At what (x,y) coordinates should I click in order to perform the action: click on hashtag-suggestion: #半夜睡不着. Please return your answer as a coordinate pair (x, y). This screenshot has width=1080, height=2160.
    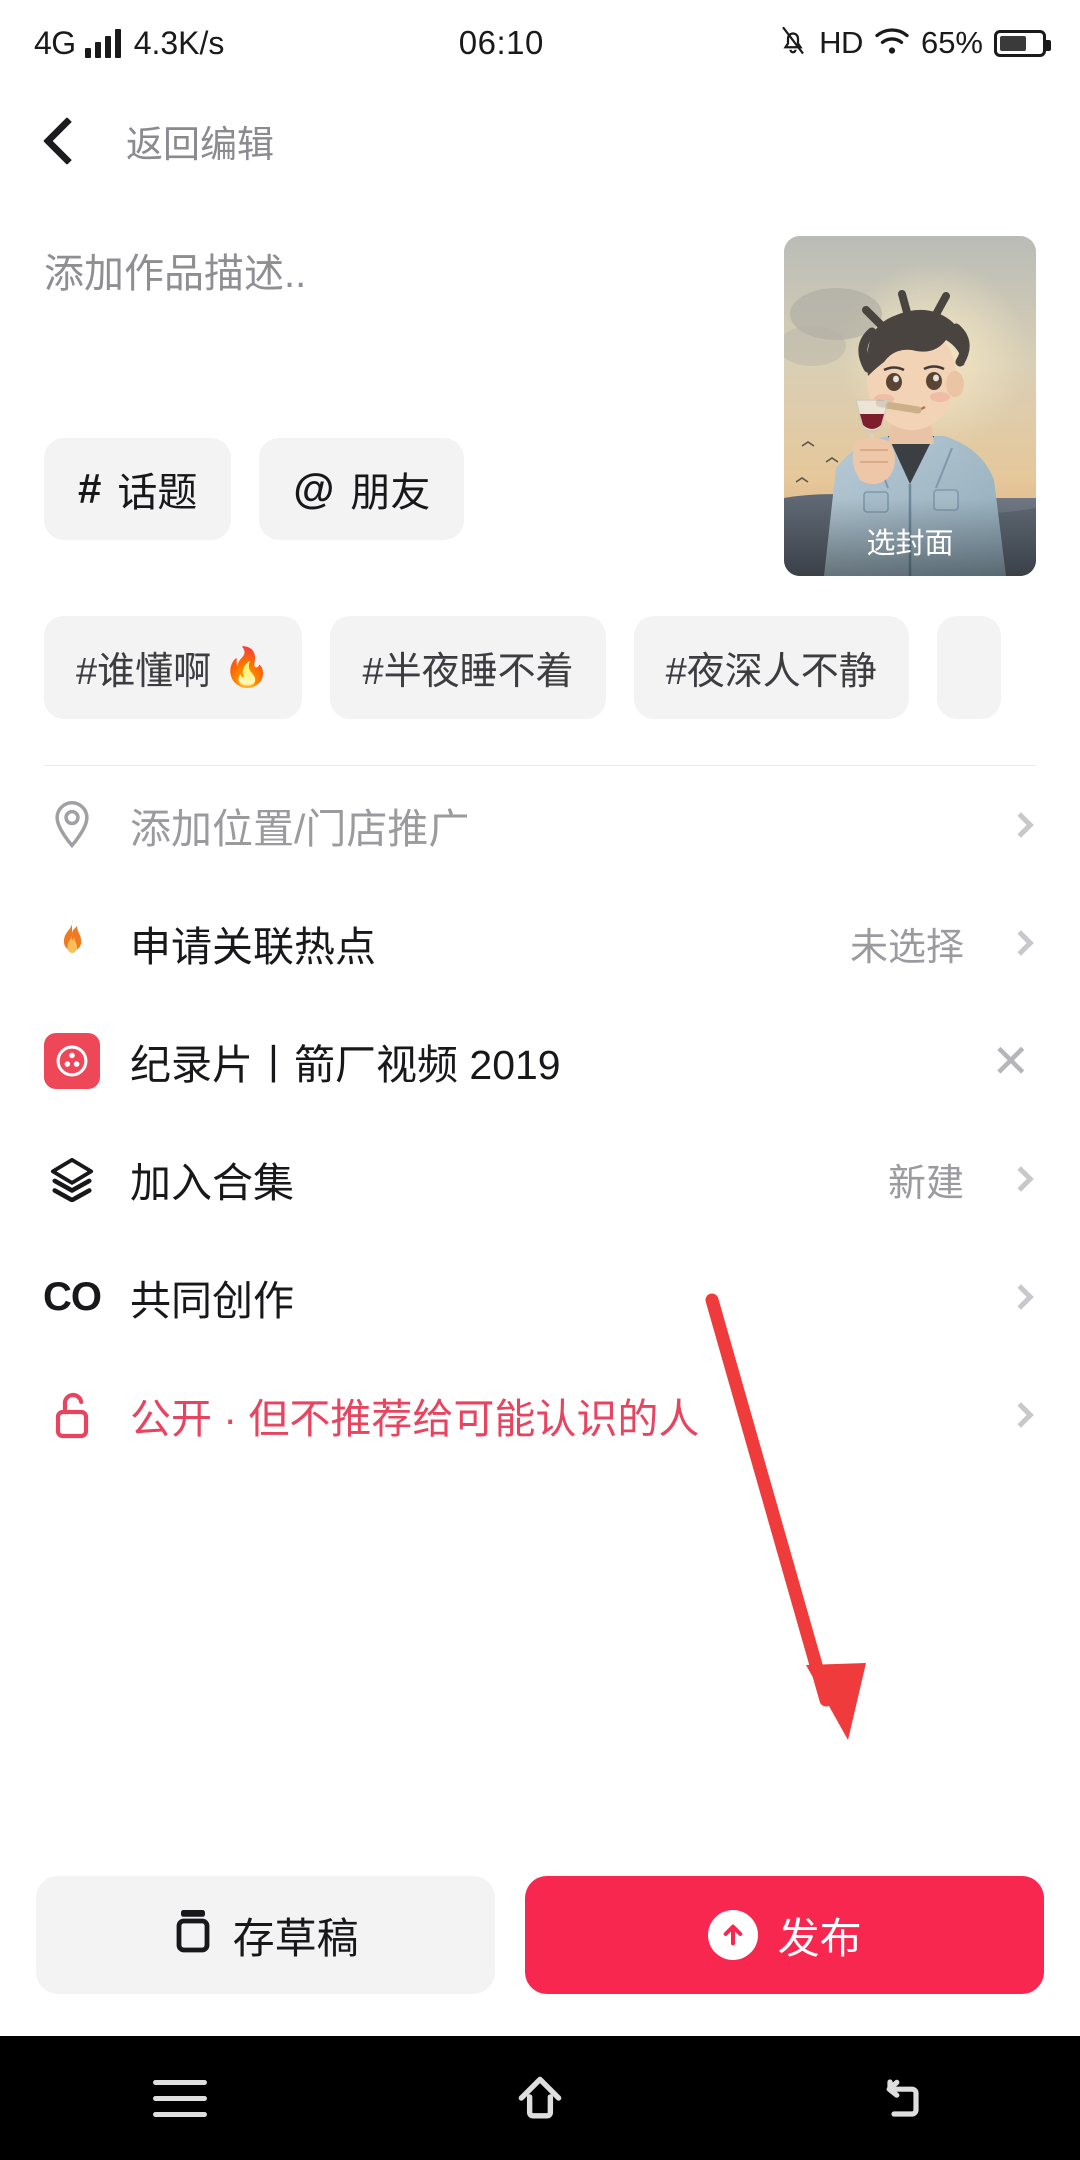
    Looking at the image, I should click on (468, 667).